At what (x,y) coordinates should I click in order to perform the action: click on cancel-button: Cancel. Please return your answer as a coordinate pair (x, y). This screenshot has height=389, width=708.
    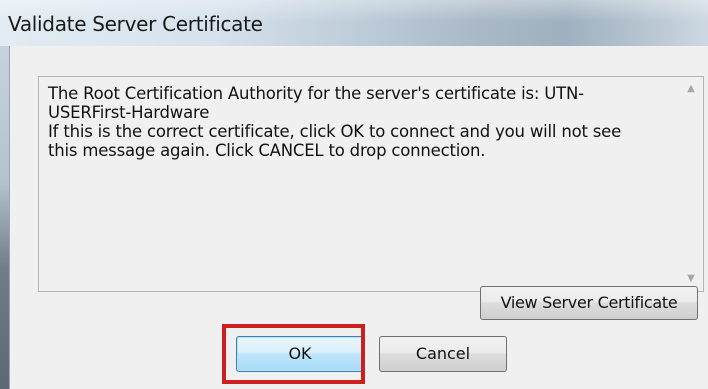
    Looking at the image, I should click on (443, 354).